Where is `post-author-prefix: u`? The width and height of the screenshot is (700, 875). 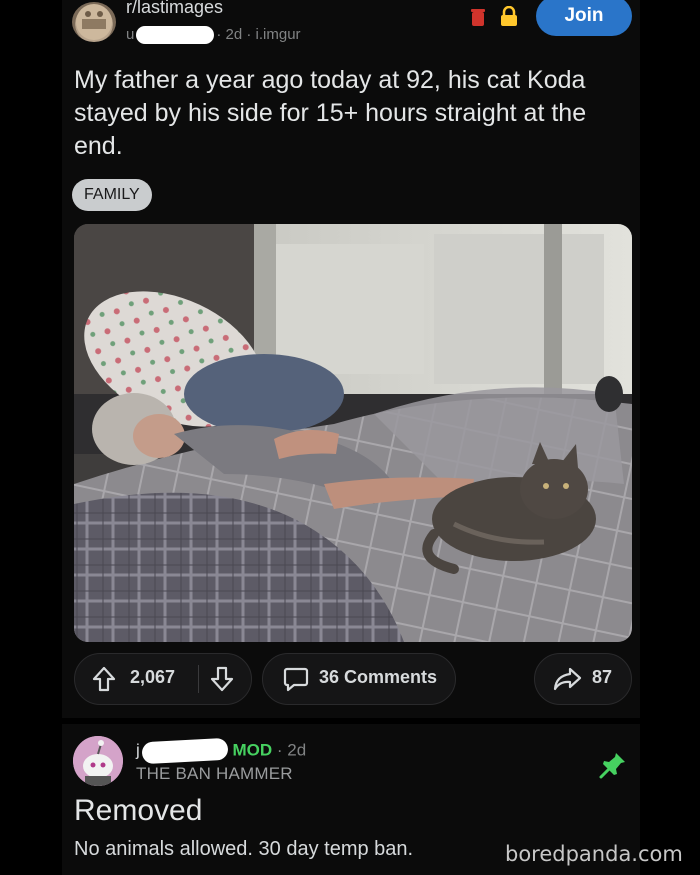
post-author-prefix: u is located at coordinates (130, 34).